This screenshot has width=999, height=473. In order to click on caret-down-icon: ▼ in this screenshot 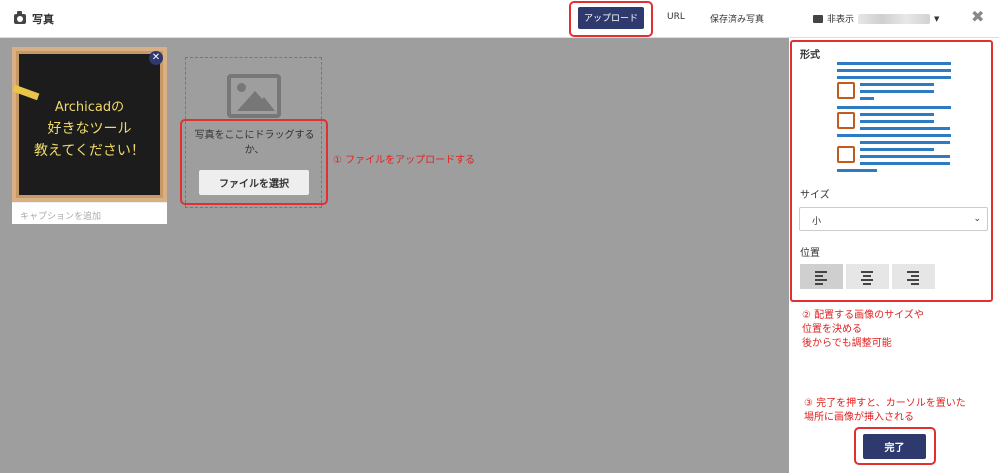, I will do `click(937, 18)`.